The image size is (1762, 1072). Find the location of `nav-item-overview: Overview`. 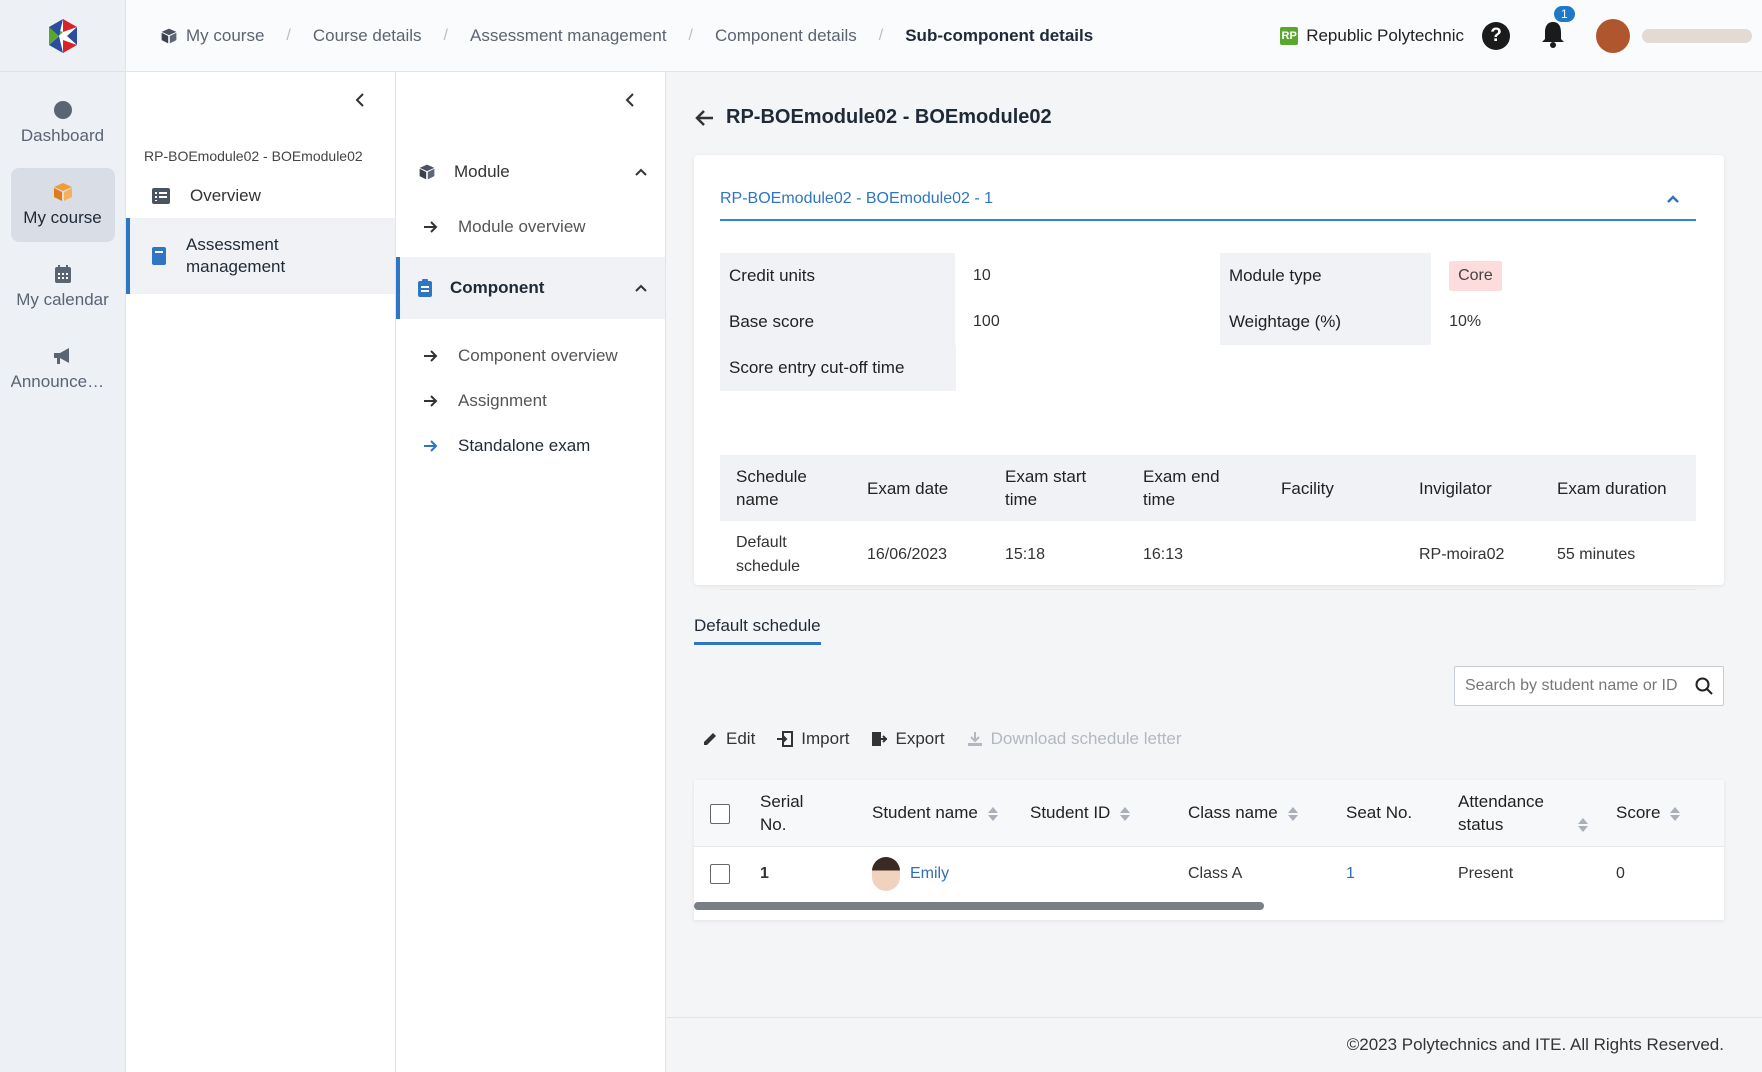

nav-item-overview: Overview is located at coordinates (260, 196).